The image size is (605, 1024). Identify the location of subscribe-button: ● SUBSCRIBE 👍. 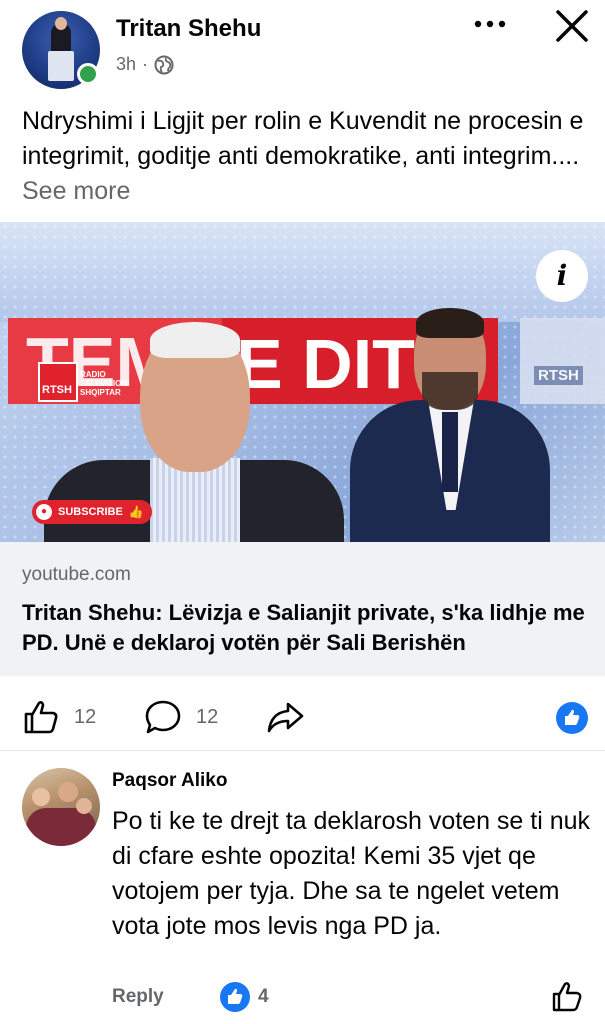
(92, 512).